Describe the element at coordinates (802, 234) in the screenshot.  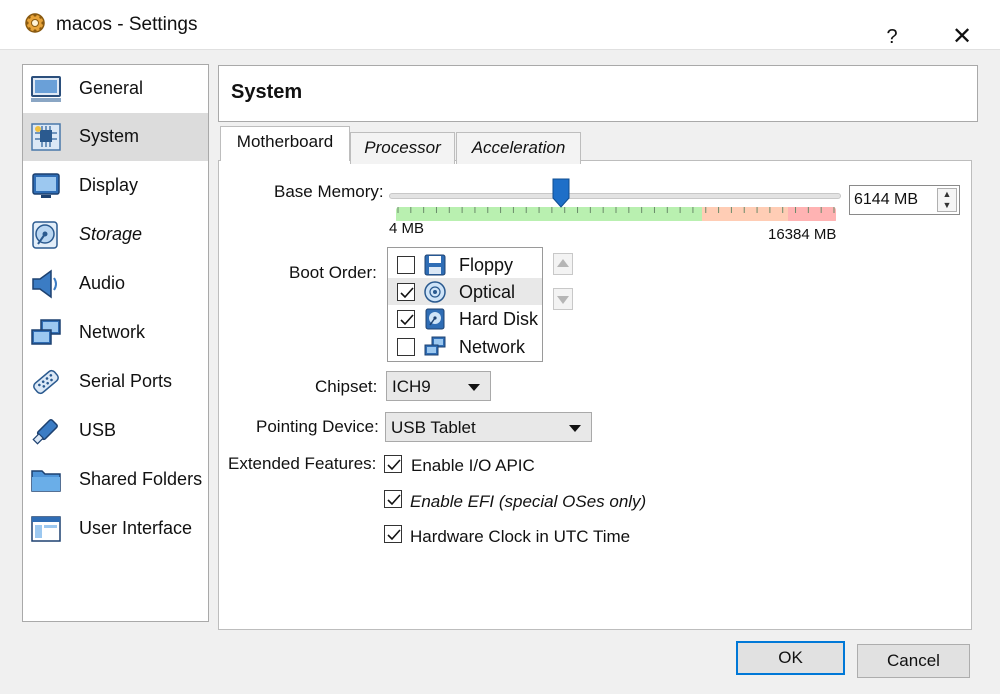
I see `memory-max-label: 16384 MB` at that location.